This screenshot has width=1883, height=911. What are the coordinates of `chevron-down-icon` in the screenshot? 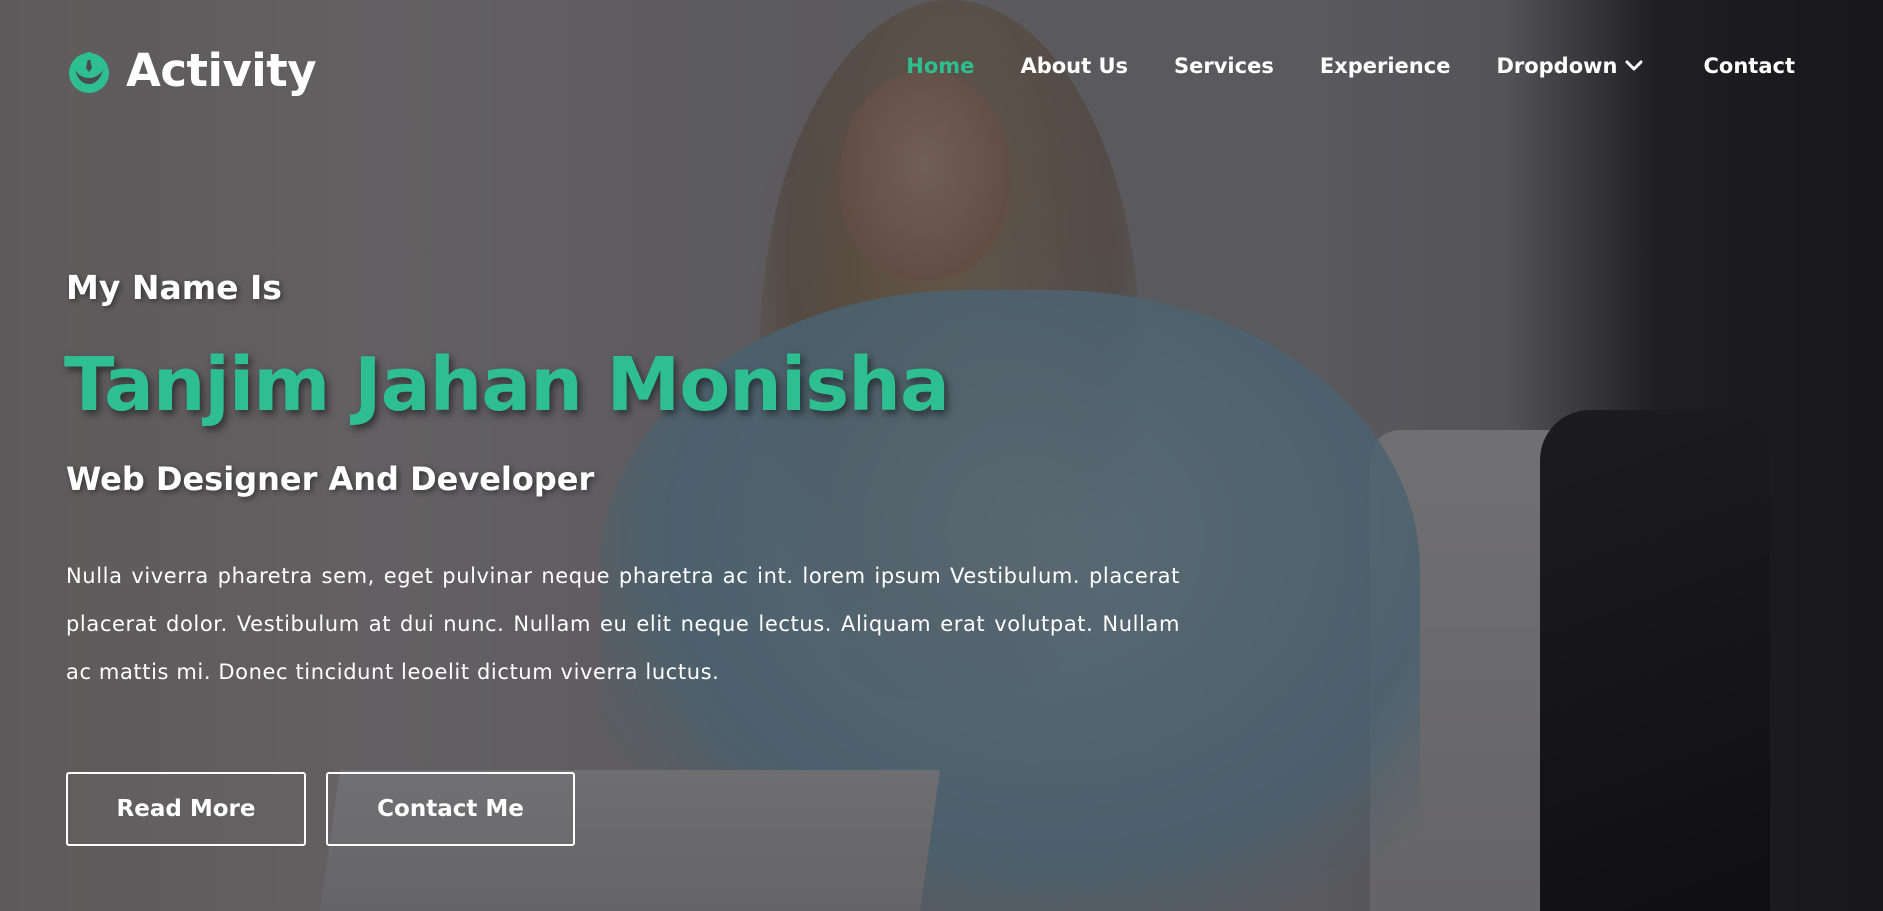 It's located at (1633, 65).